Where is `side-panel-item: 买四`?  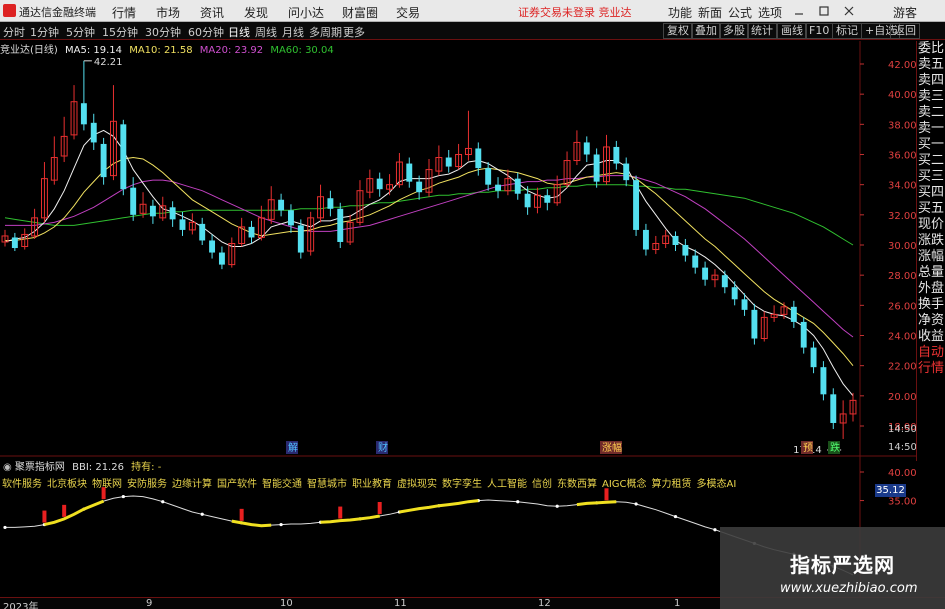 side-panel-item: 买四 is located at coordinates (931, 193).